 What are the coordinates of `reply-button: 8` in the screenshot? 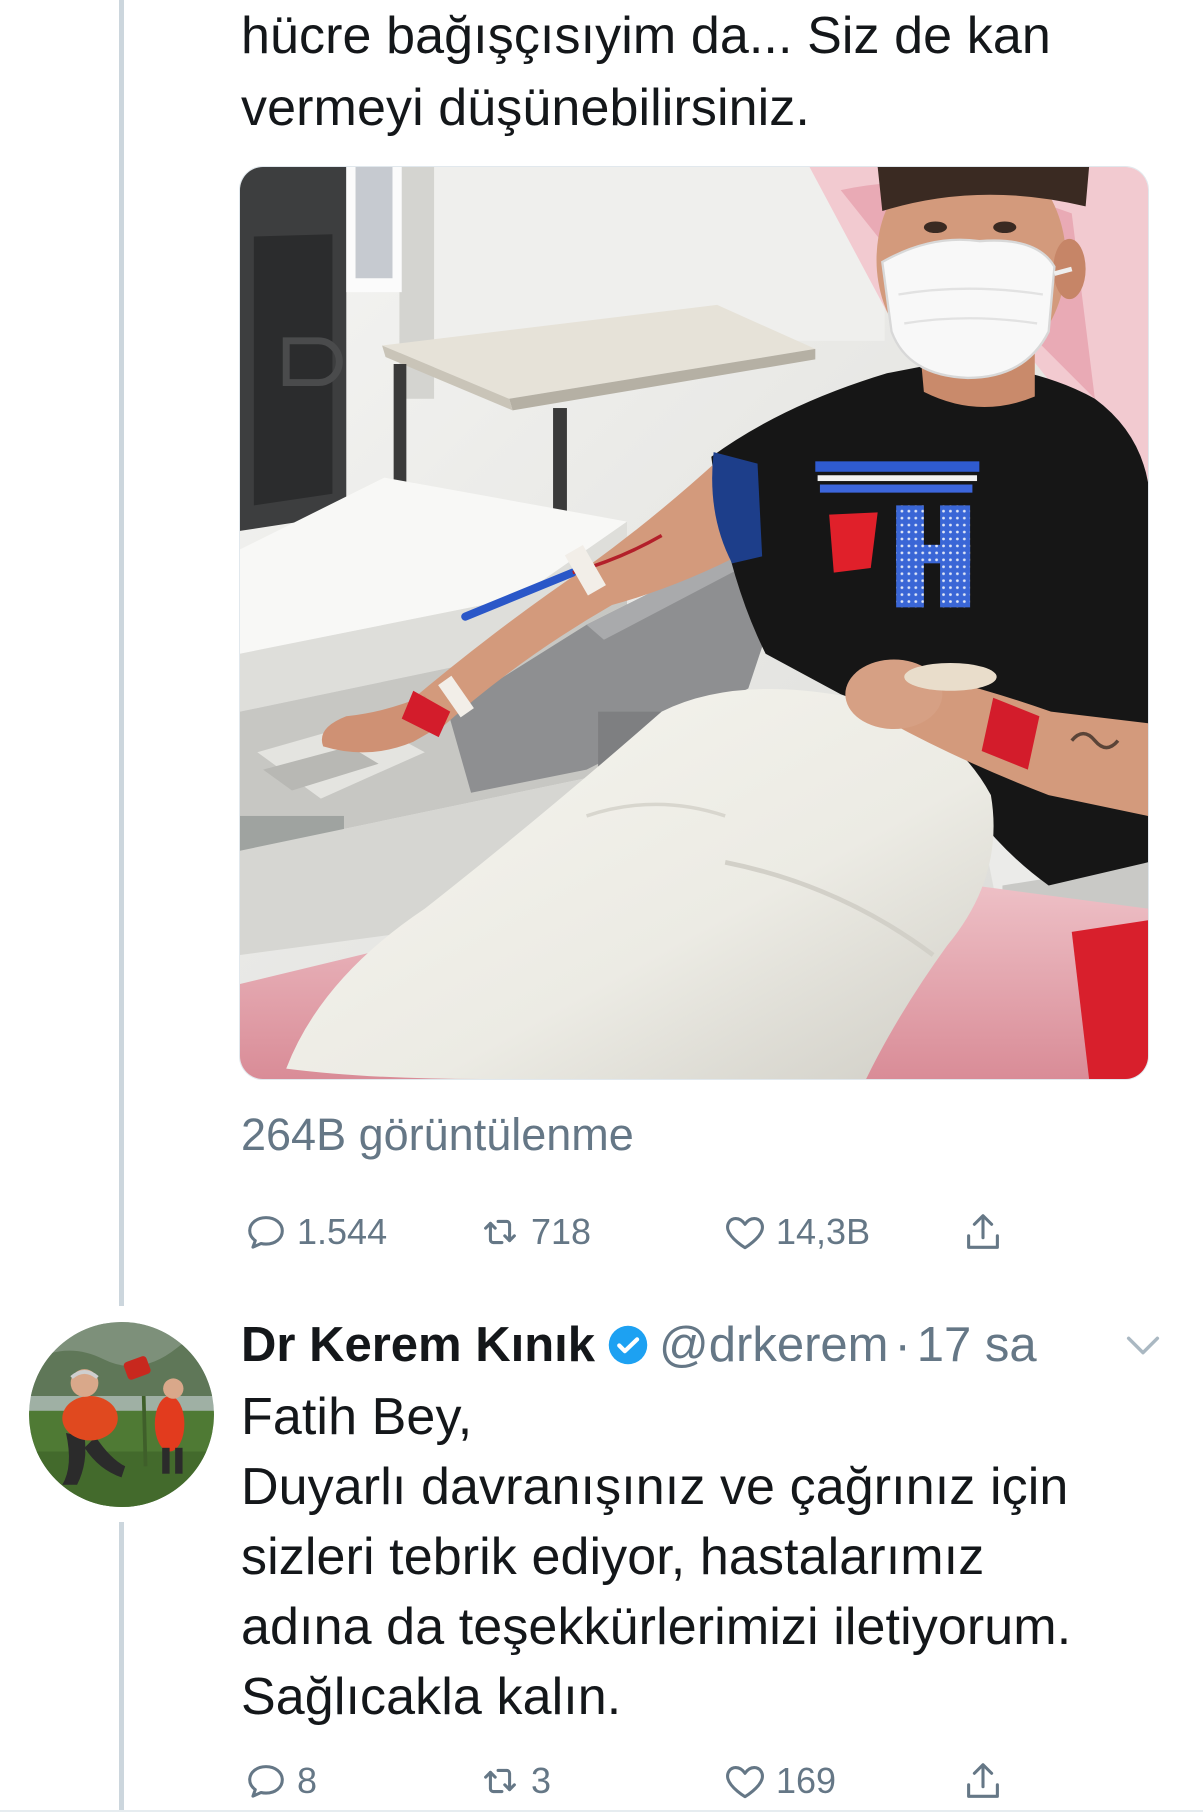 It's located at (280, 1781).